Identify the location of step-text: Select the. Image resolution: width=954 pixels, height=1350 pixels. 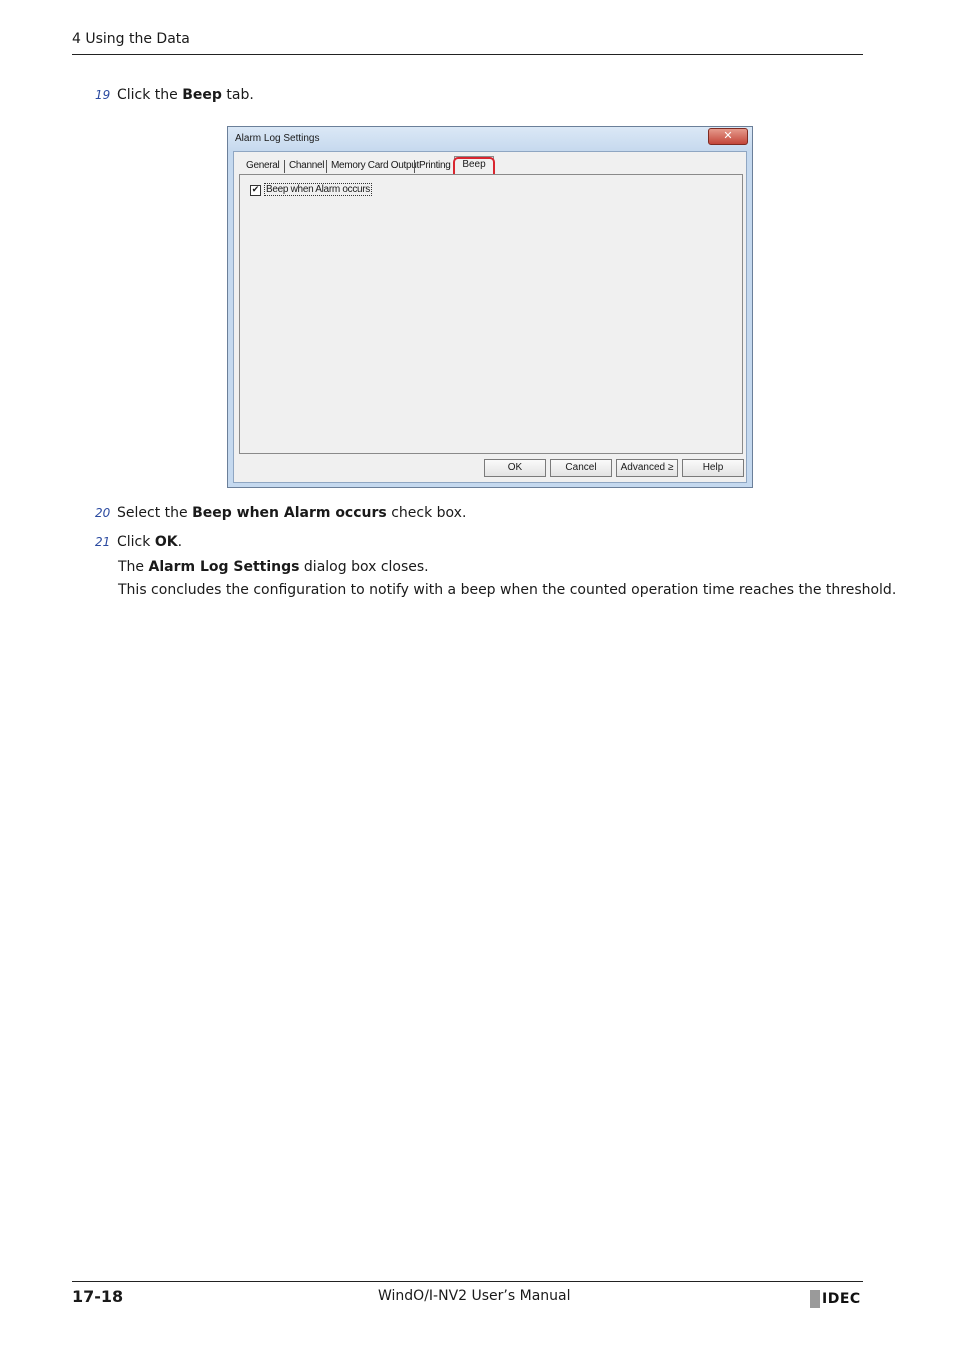
(155, 513).